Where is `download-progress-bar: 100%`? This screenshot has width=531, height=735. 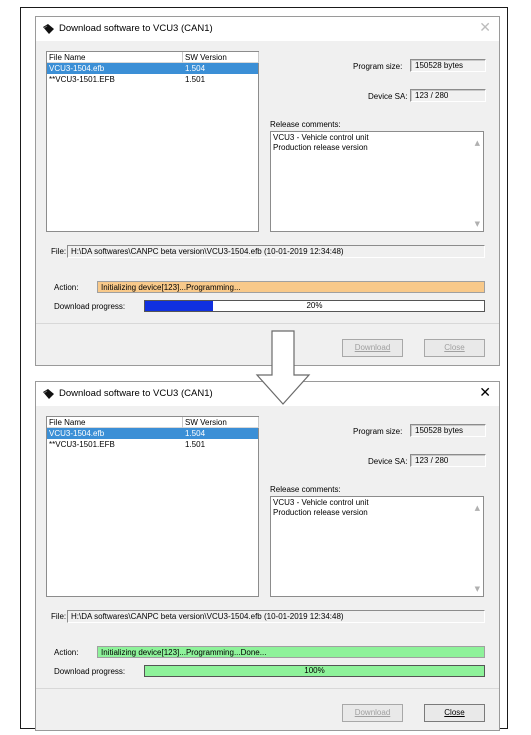
download-progress-bar: 100% is located at coordinates (314, 671).